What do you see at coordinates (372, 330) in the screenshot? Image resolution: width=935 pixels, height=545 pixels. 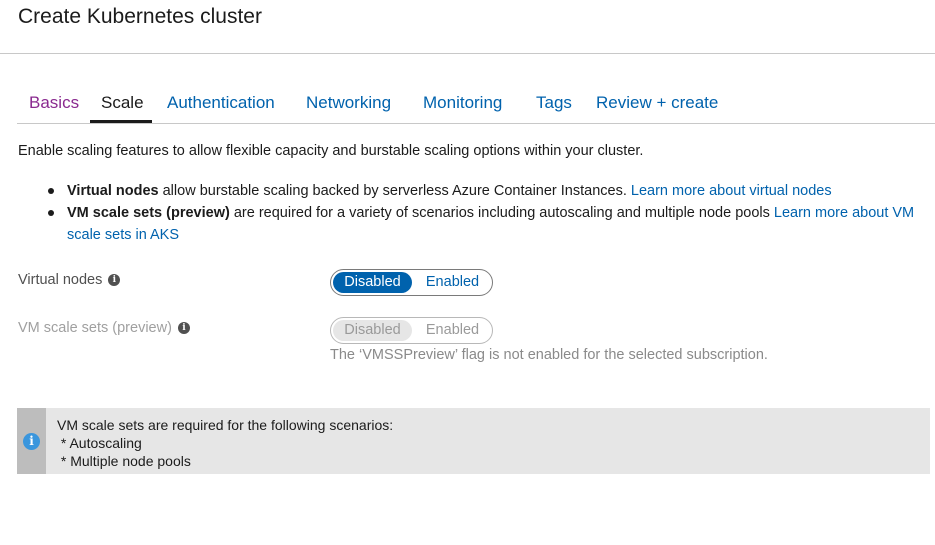 I see `vm-scale-sets-disabled-option: Disabled` at bounding box center [372, 330].